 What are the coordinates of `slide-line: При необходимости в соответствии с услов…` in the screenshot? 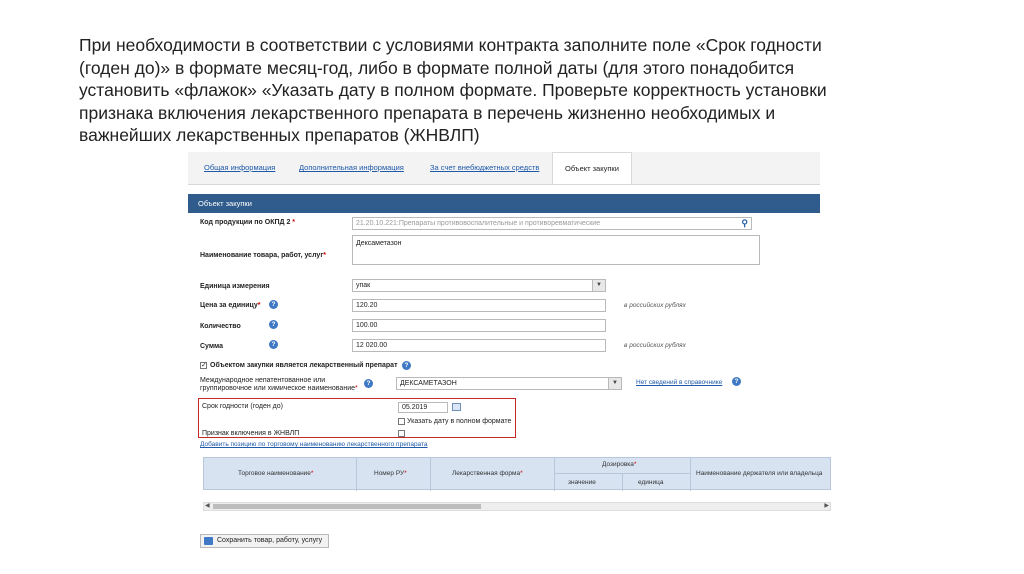 It's located at (450, 45).